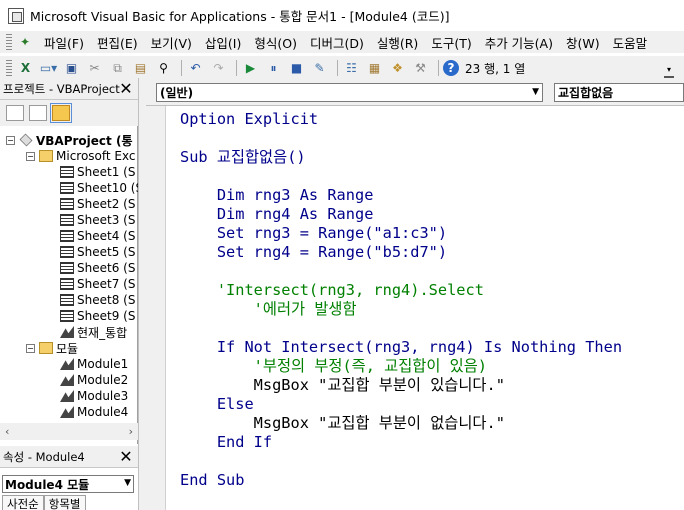  Describe the element at coordinates (15, 113) in the screenshot. I see `view-code-icon` at that location.